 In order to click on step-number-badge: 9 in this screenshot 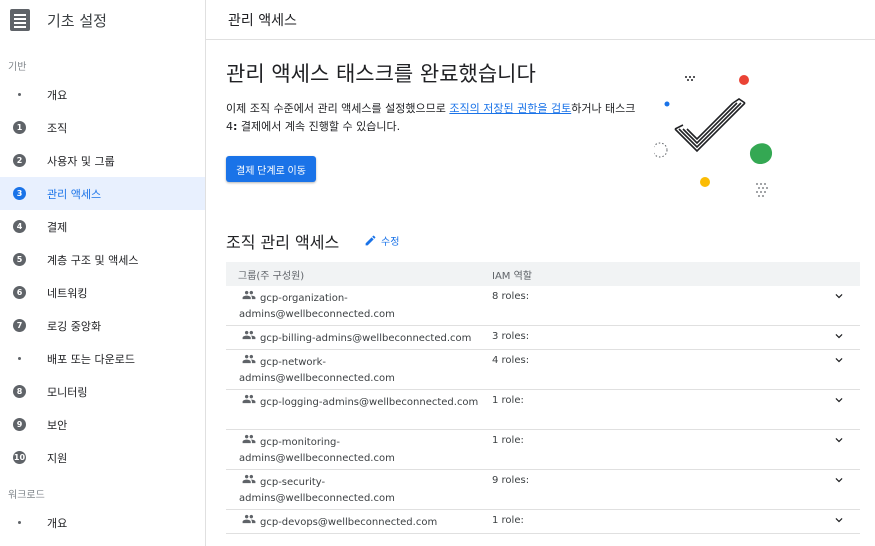, I will do `click(19, 424)`.